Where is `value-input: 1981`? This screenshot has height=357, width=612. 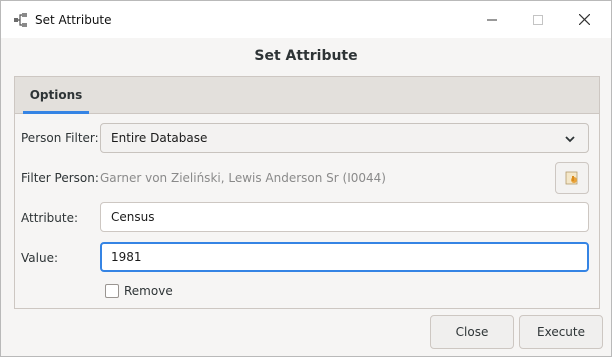 value-input: 1981 is located at coordinates (344, 257).